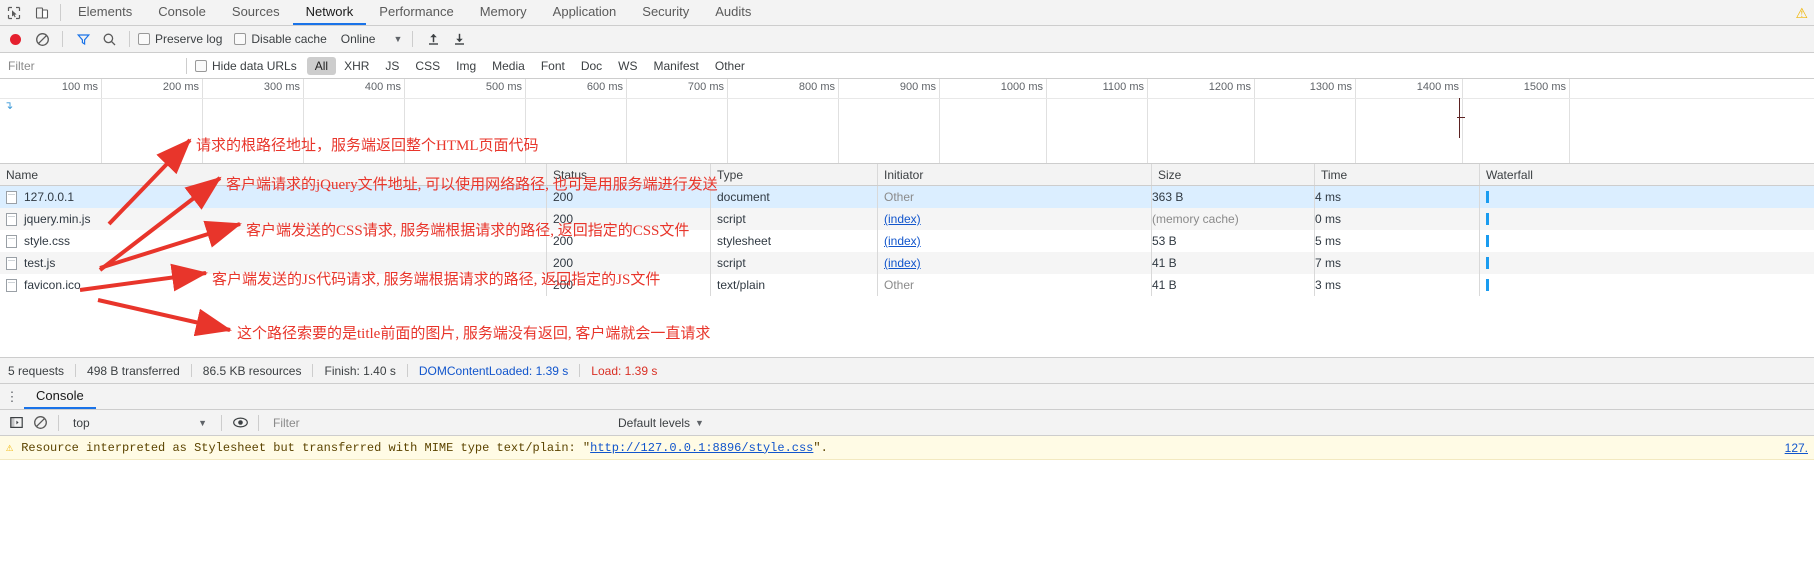  What do you see at coordinates (83, 39) in the screenshot?
I see `filter-icon` at bounding box center [83, 39].